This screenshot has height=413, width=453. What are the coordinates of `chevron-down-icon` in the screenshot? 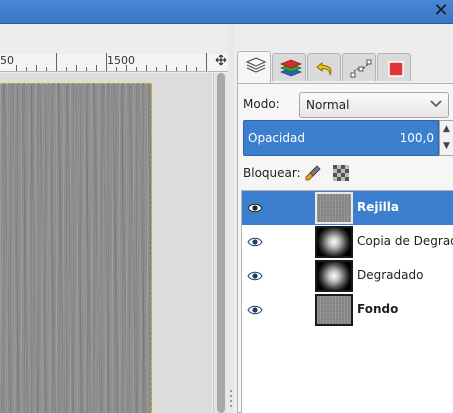 It's located at (436, 104).